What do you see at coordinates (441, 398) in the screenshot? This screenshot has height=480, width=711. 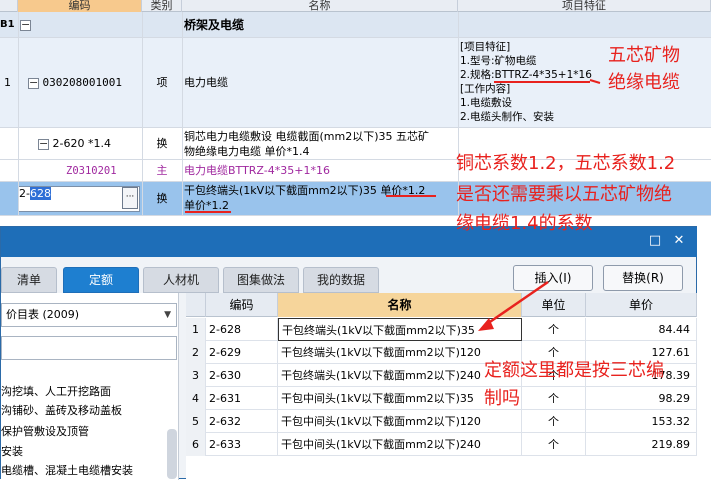 I see `table-row: 4 2-631 干包中间头(1kV以下截面mm2以下)35 个 98.29` at bounding box center [441, 398].